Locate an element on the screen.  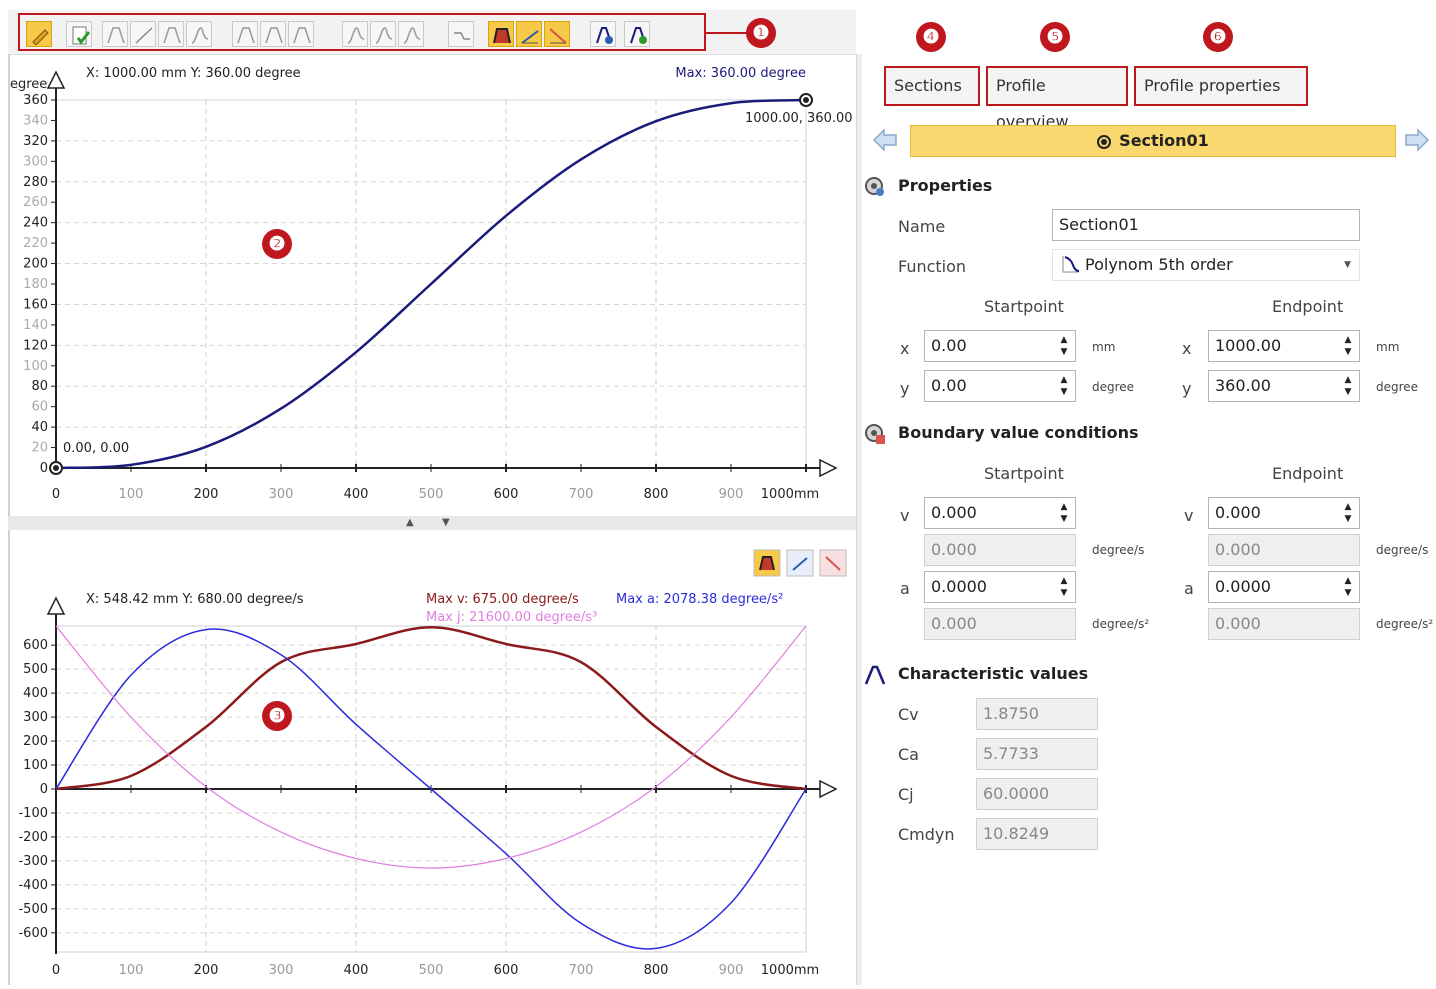
previous-section-button is located at coordinates (885, 140).